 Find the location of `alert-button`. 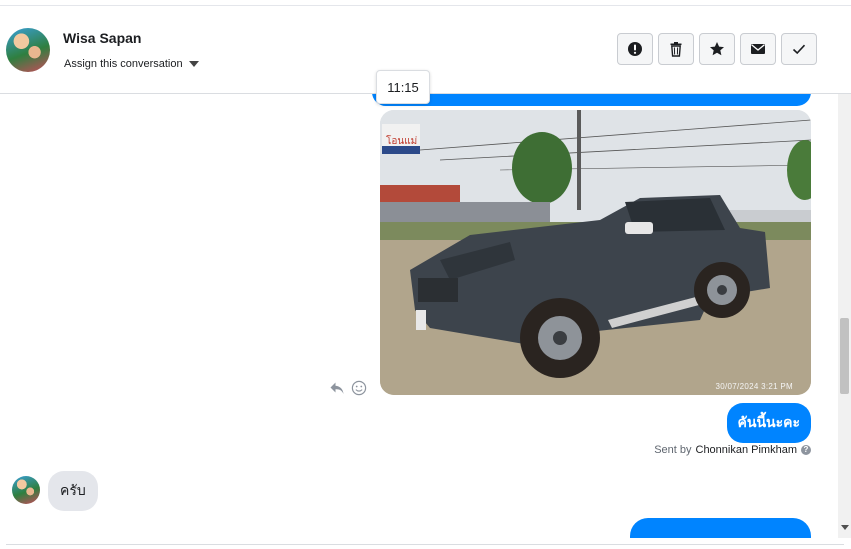

alert-button is located at coordinates (635, 49).